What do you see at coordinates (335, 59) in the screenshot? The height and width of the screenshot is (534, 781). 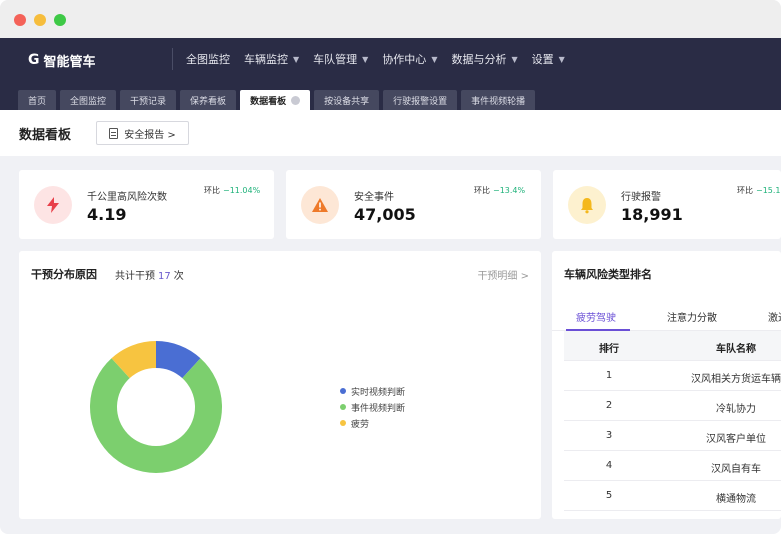 I see `menu-item-label: 车队管理` at bounding box center [335, 59].